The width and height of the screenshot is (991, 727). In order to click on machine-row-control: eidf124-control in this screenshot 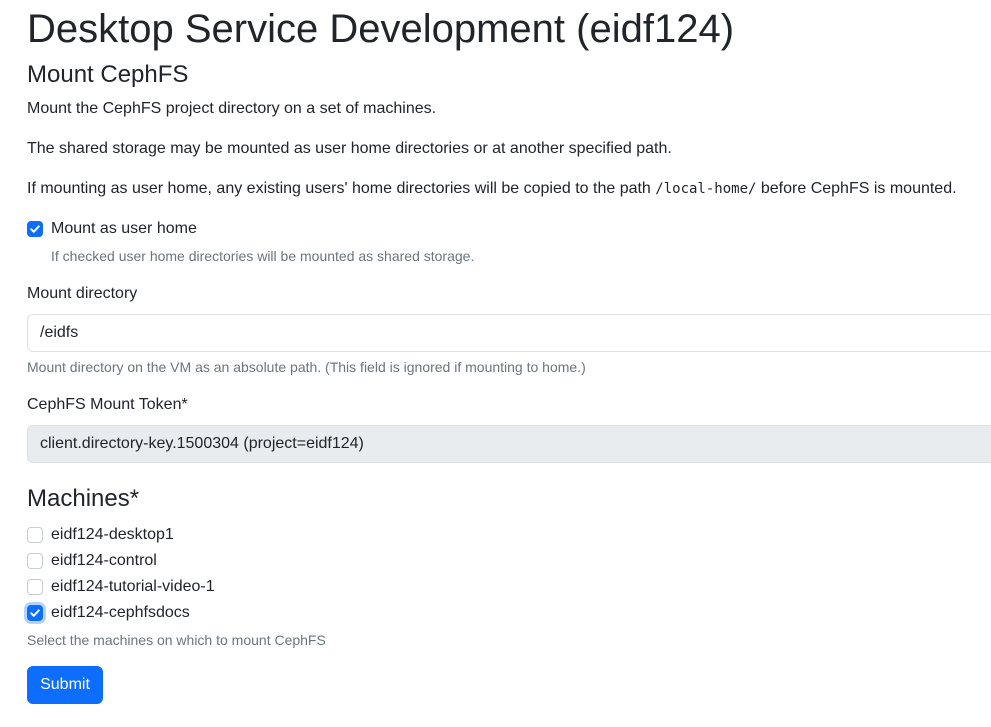, I will do `click(92, 561)`.